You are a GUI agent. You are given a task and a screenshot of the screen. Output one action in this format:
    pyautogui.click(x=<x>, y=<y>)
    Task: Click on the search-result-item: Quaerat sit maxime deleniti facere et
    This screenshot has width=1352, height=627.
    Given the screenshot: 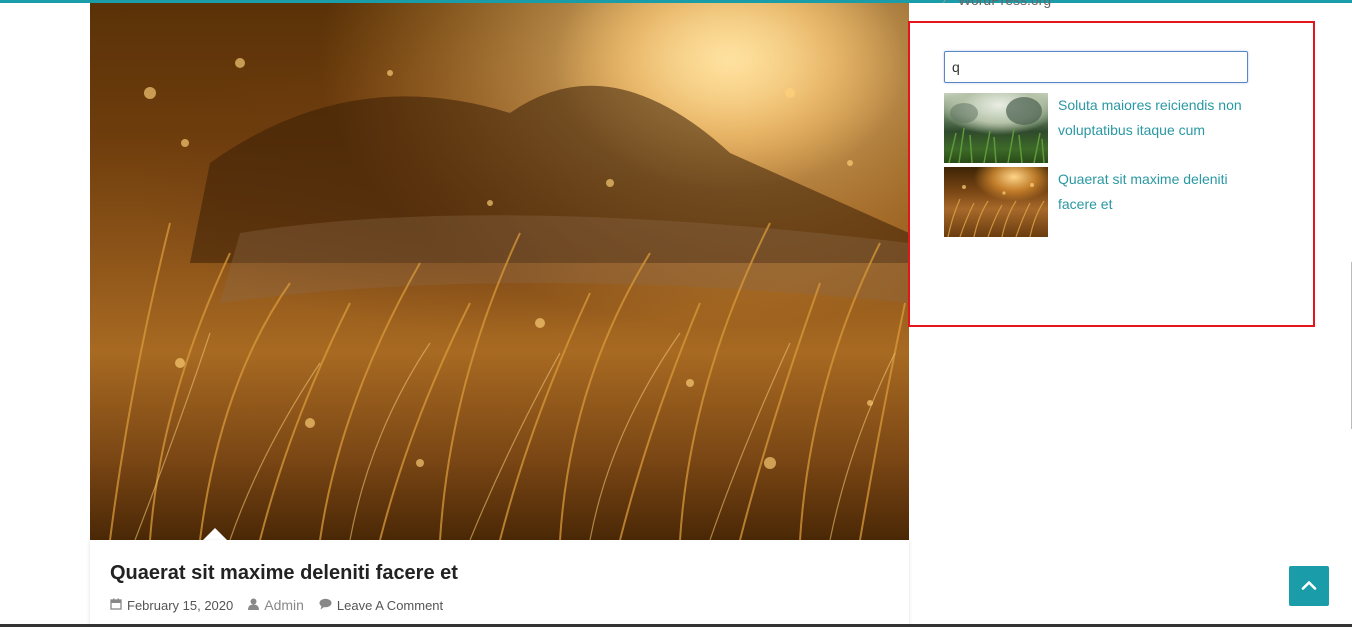 What is the action you would take?
    pyautogui.click(x=1109, y=202)
    